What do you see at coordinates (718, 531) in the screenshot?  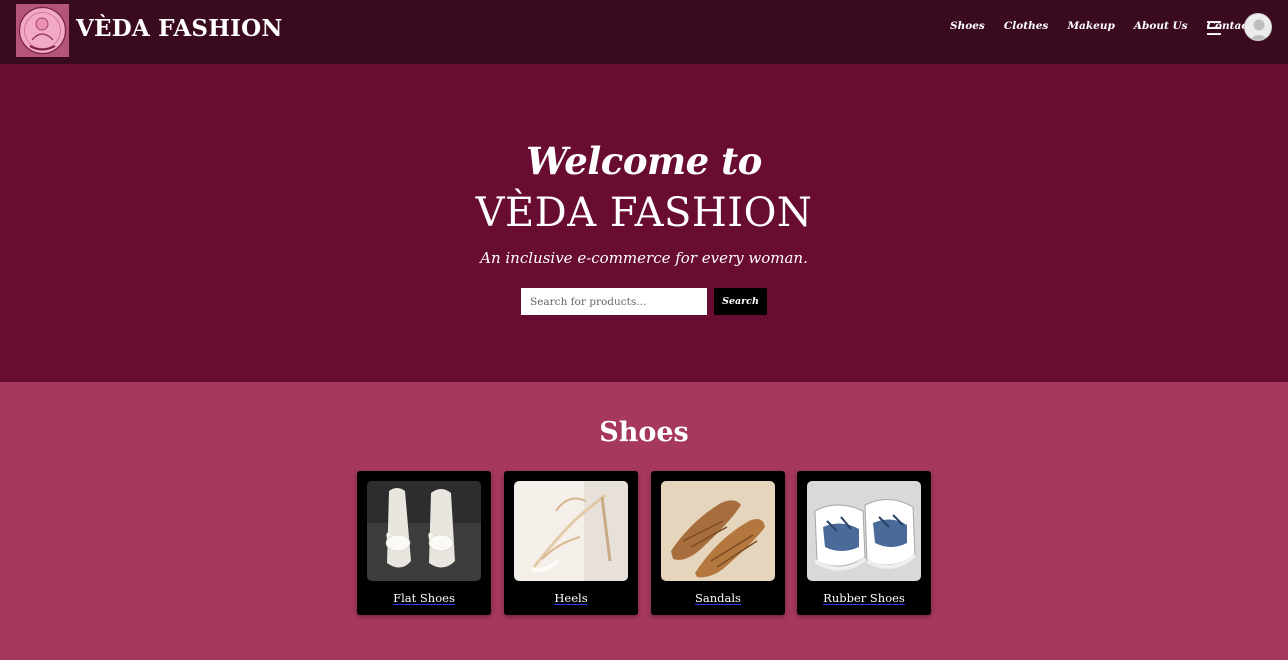 I see `sandals-image` at bounding box center [718, 531].